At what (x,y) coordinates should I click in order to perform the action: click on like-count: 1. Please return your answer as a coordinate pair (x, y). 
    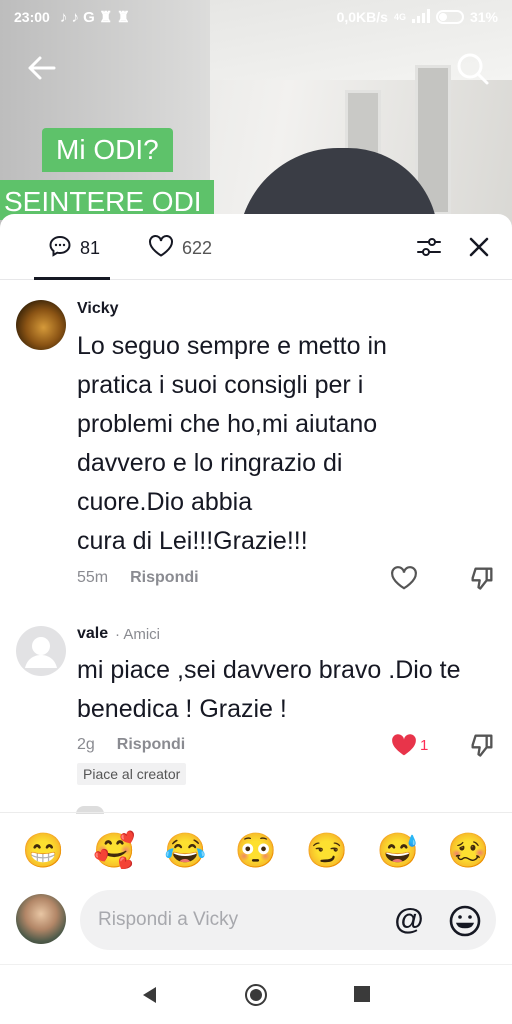
    Looking at the image, I should click on (424, 745).